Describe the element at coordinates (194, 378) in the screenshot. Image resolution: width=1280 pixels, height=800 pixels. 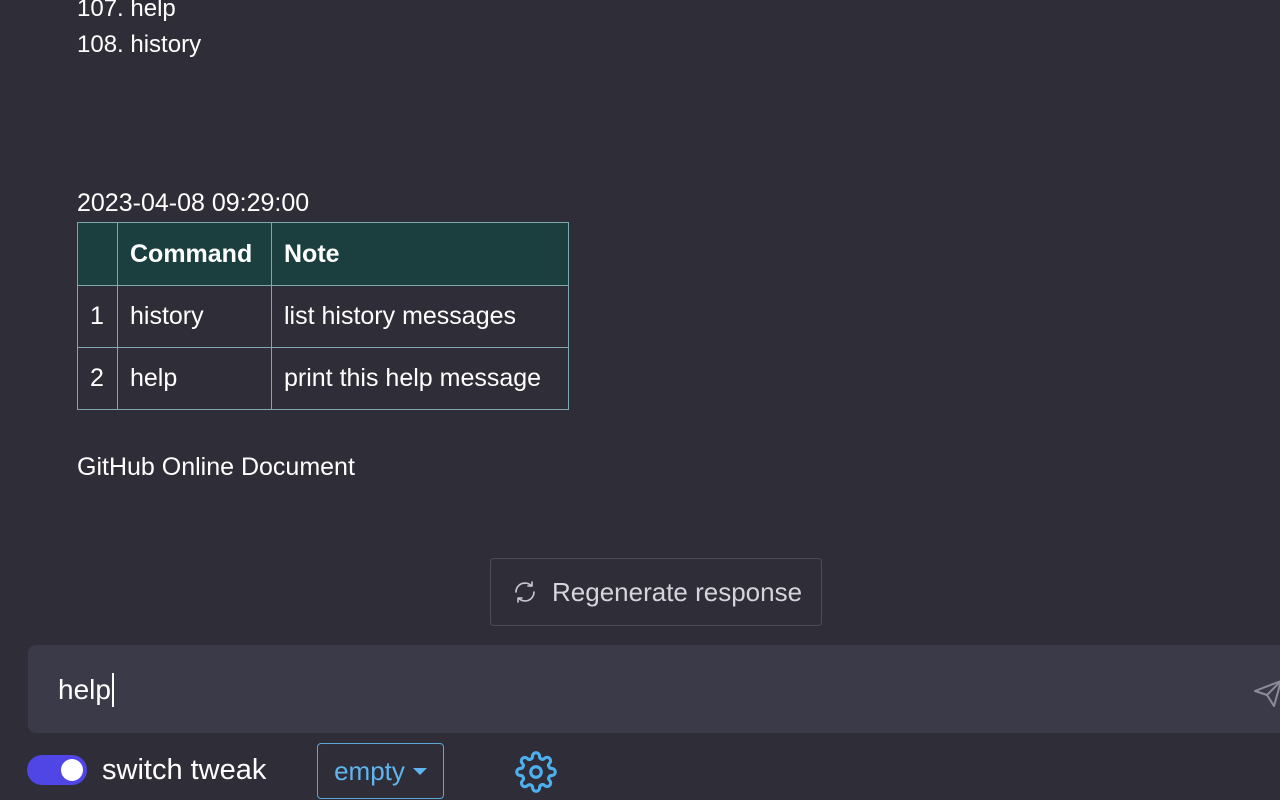
I see `table-cell-command: help` at that location.